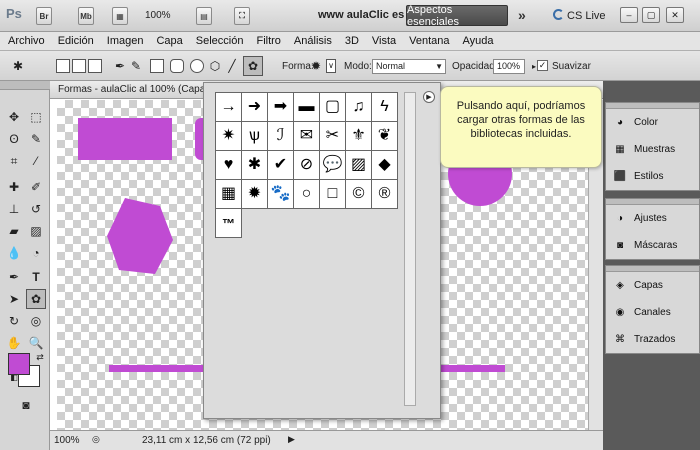  What do you see at coordinates (359, 107) in the screenshot?
I see `shape-music-note: ♫` at bounding box center [359, 107].